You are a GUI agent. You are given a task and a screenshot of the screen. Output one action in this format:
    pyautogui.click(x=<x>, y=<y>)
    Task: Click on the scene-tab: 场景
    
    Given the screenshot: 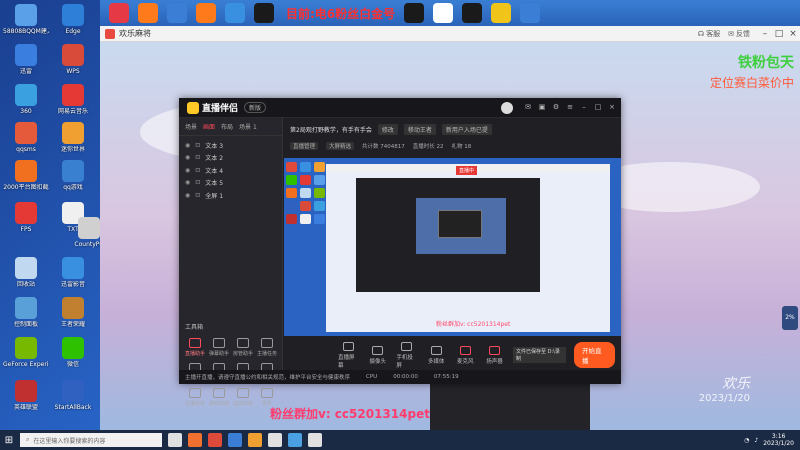 What is the action you would take?
    pyautogui.click(x=191, y=126)
    